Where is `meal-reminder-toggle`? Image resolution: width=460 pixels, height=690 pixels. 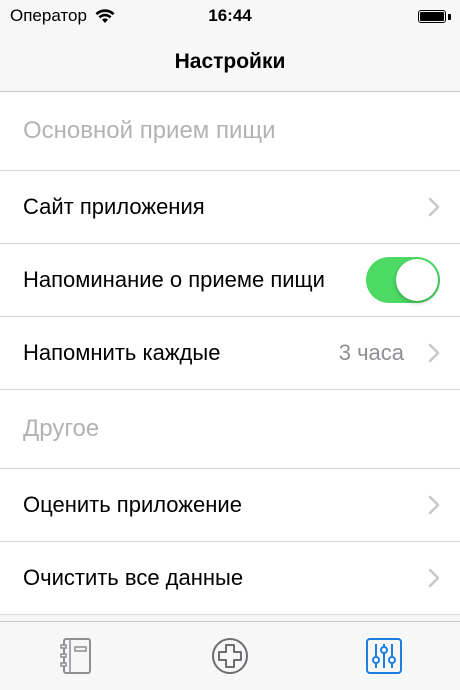 meal-reminder-toggle is located at coordinates (403, 280).